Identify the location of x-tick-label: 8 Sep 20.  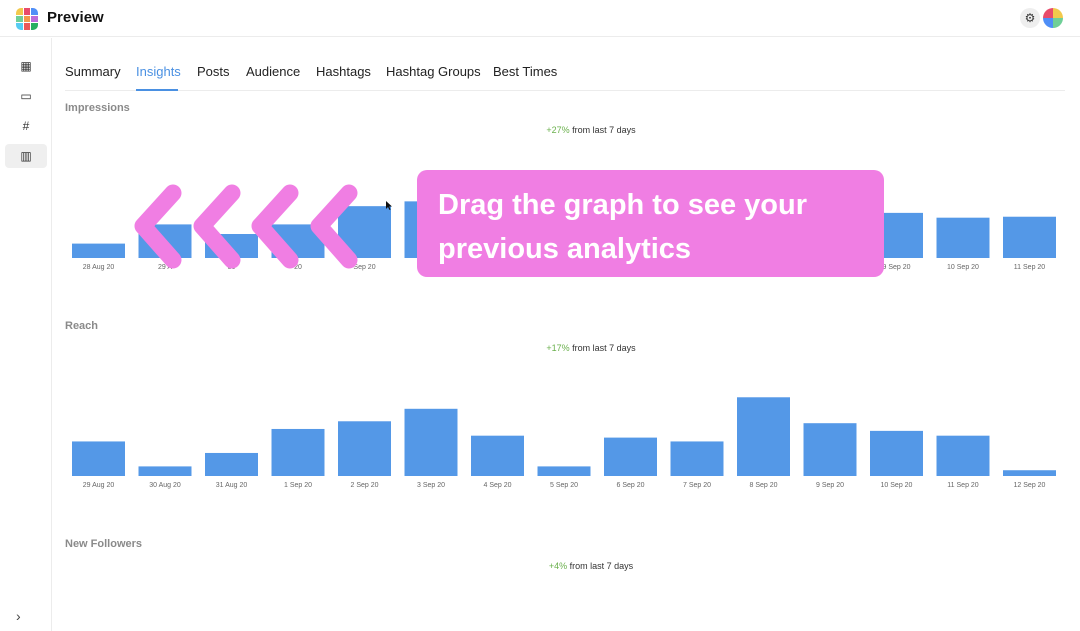
(763, 485).